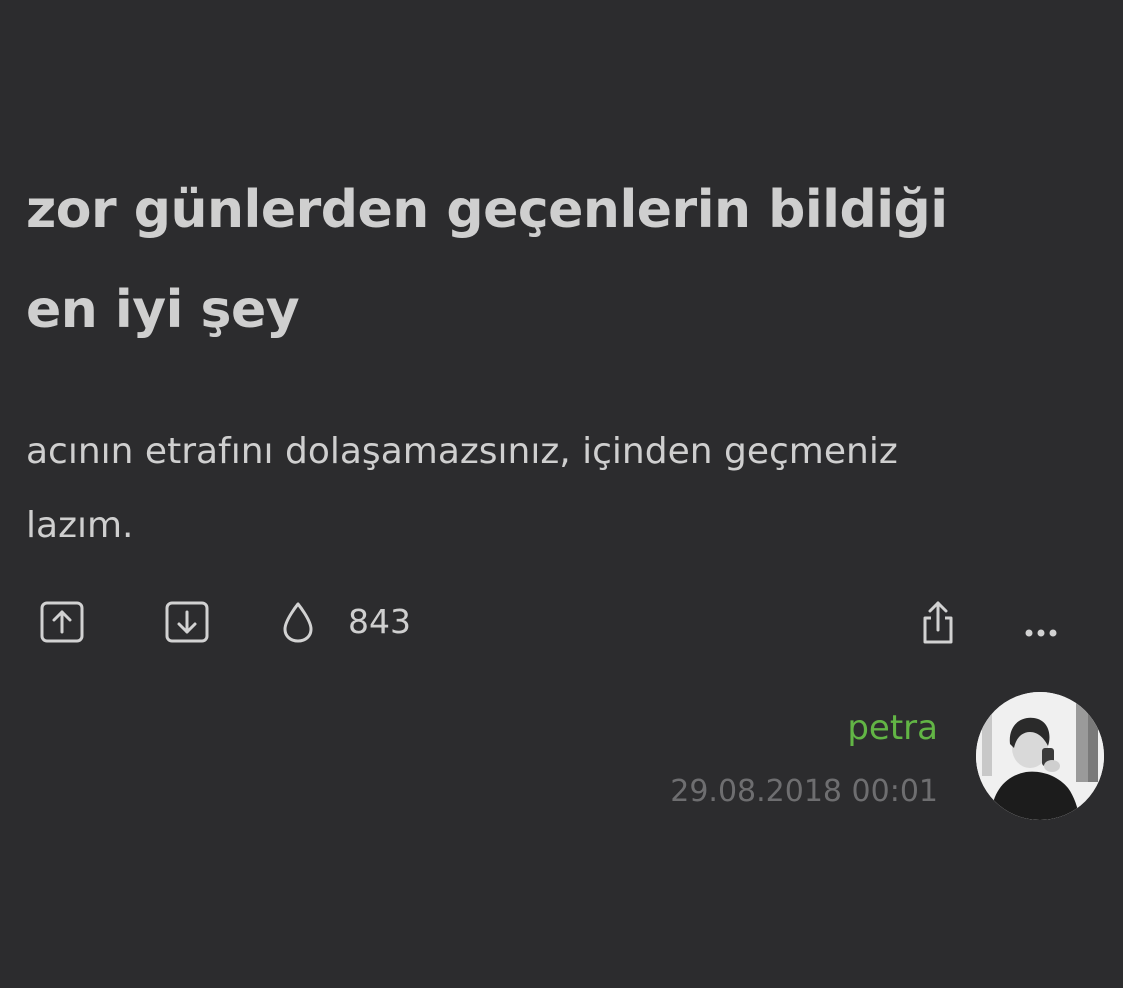 The height and width of the screenshot is (988, 1123). Describe the element at coordinates (80, 525) in the screenshot. I see `entry-body-line-2: lazım.` at that location.